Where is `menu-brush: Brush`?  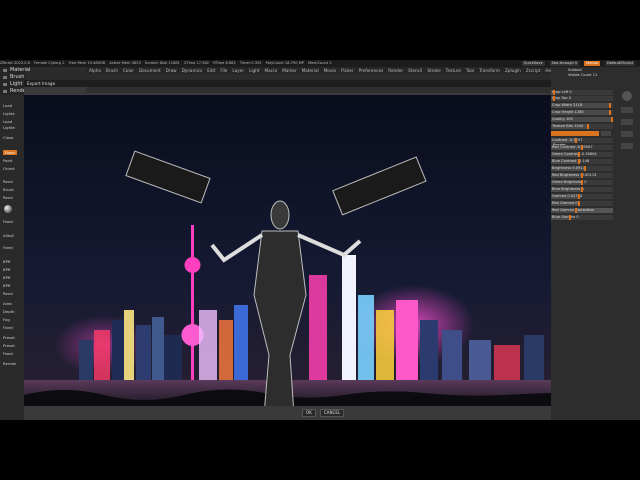 menu-brush: Brush is located at coordinates (13, 77).